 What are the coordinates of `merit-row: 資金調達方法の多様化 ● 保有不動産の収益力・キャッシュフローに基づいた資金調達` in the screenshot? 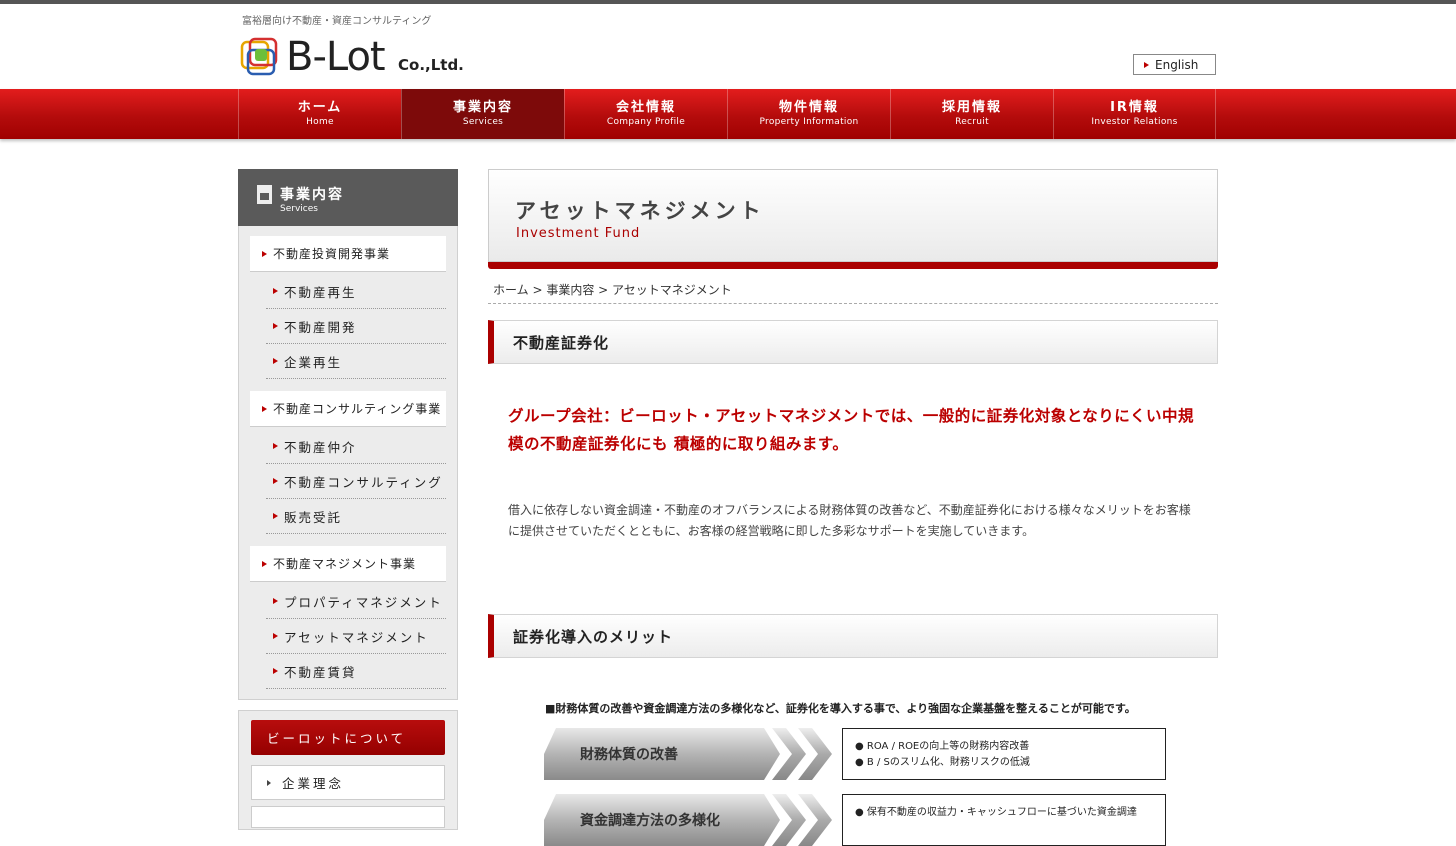 It's located at (855, 820).